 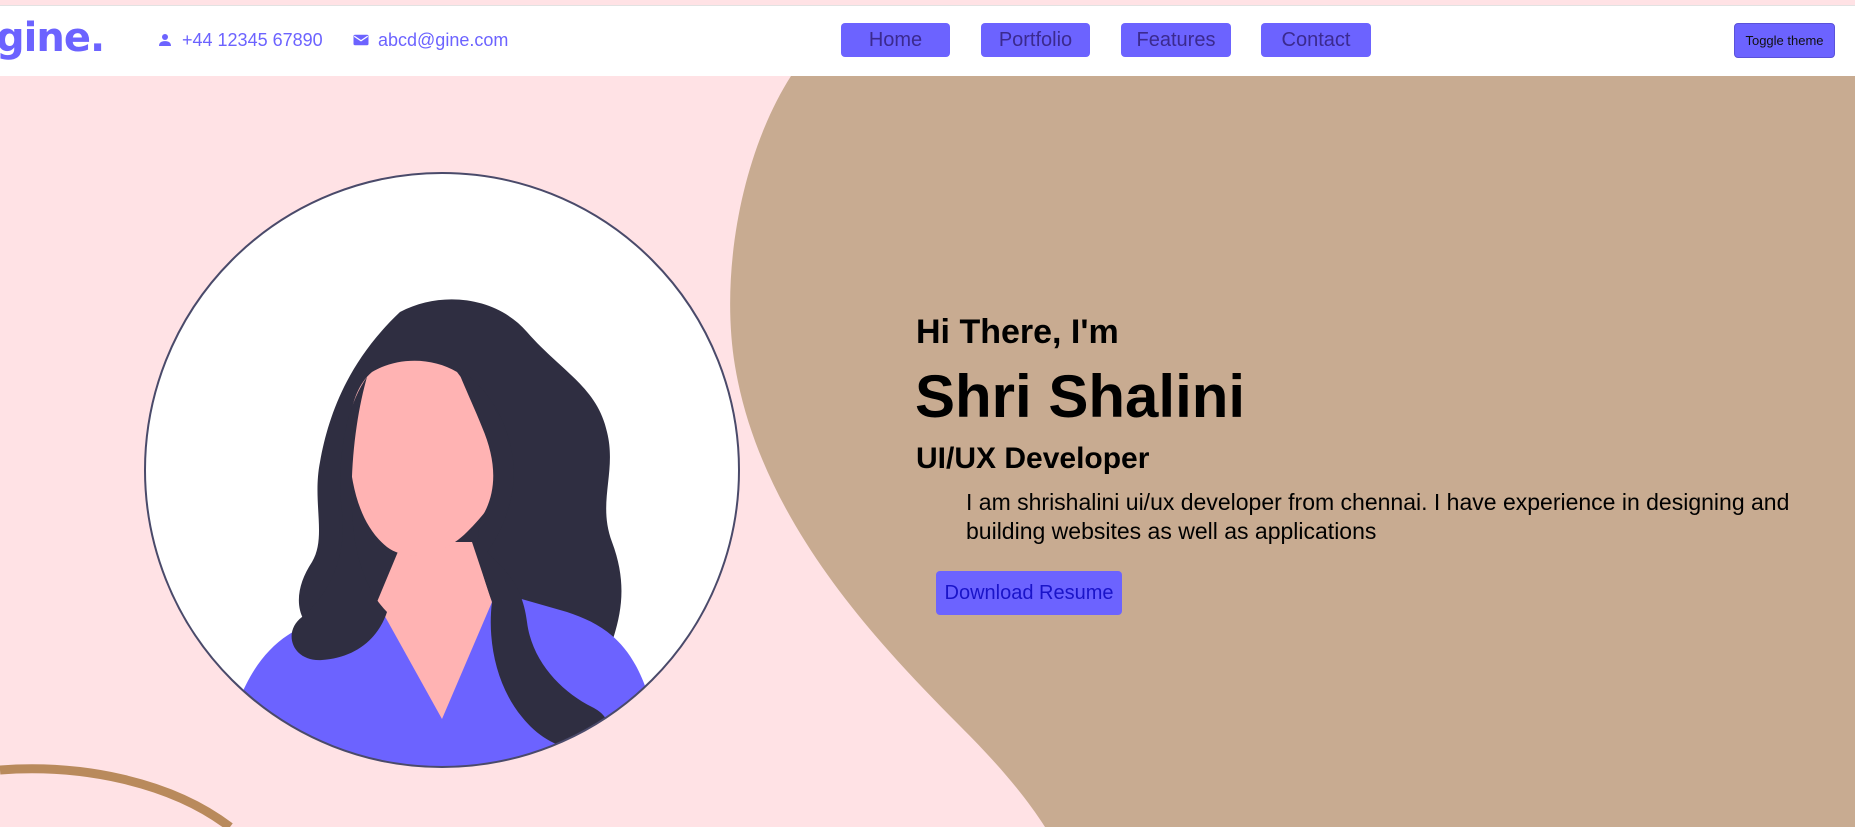 I want to click on toggle-theme-button: Toggle theme, so click(x=1784, y=40).